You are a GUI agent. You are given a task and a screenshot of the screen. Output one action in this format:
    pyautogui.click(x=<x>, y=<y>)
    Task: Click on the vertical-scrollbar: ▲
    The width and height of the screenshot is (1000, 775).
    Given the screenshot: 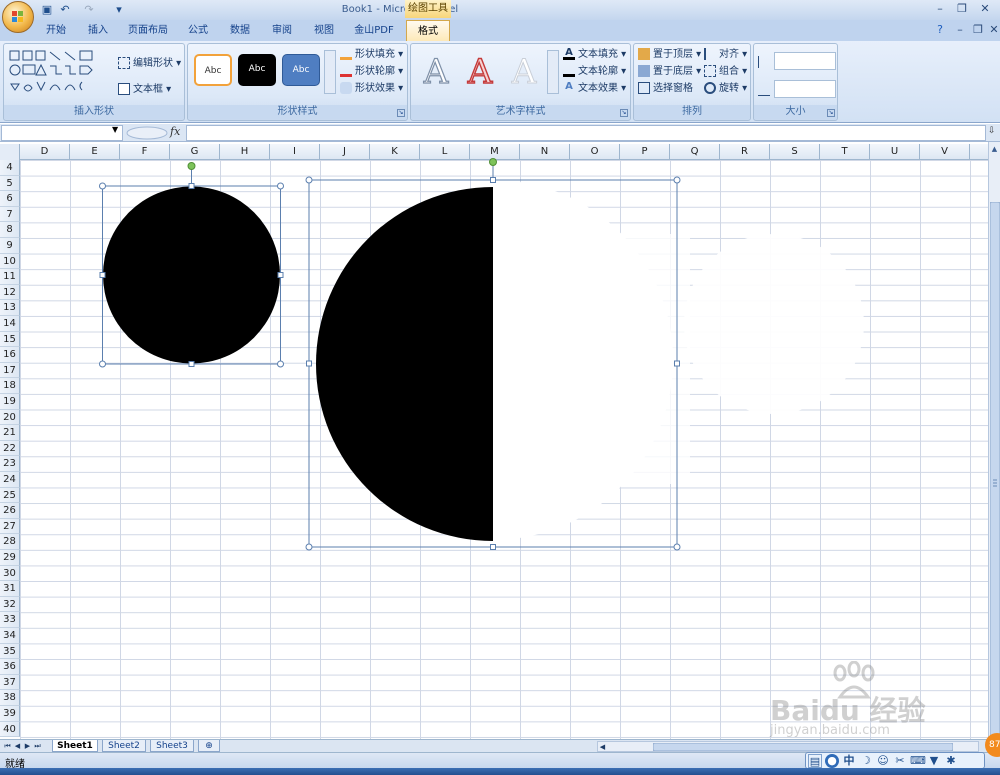 What is the action you would take?
    pyautogui.click(x=994, y=452)
    